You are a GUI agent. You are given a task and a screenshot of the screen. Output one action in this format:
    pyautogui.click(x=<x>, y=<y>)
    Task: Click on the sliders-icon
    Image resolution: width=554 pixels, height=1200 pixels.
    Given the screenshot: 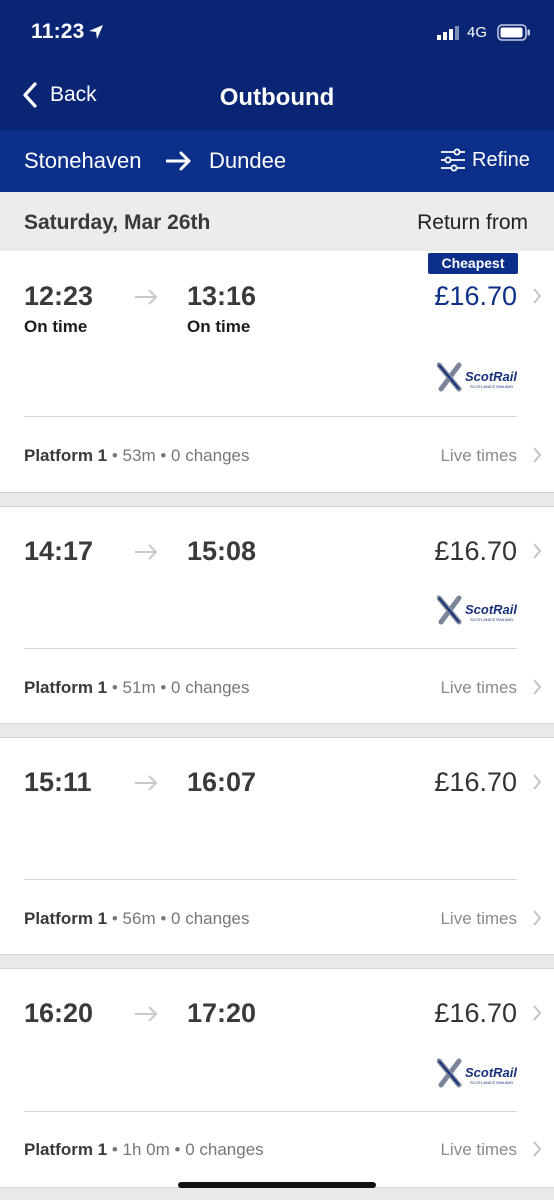 What is the action you would take?
    pyautogui.click(x=453, y=160)
    